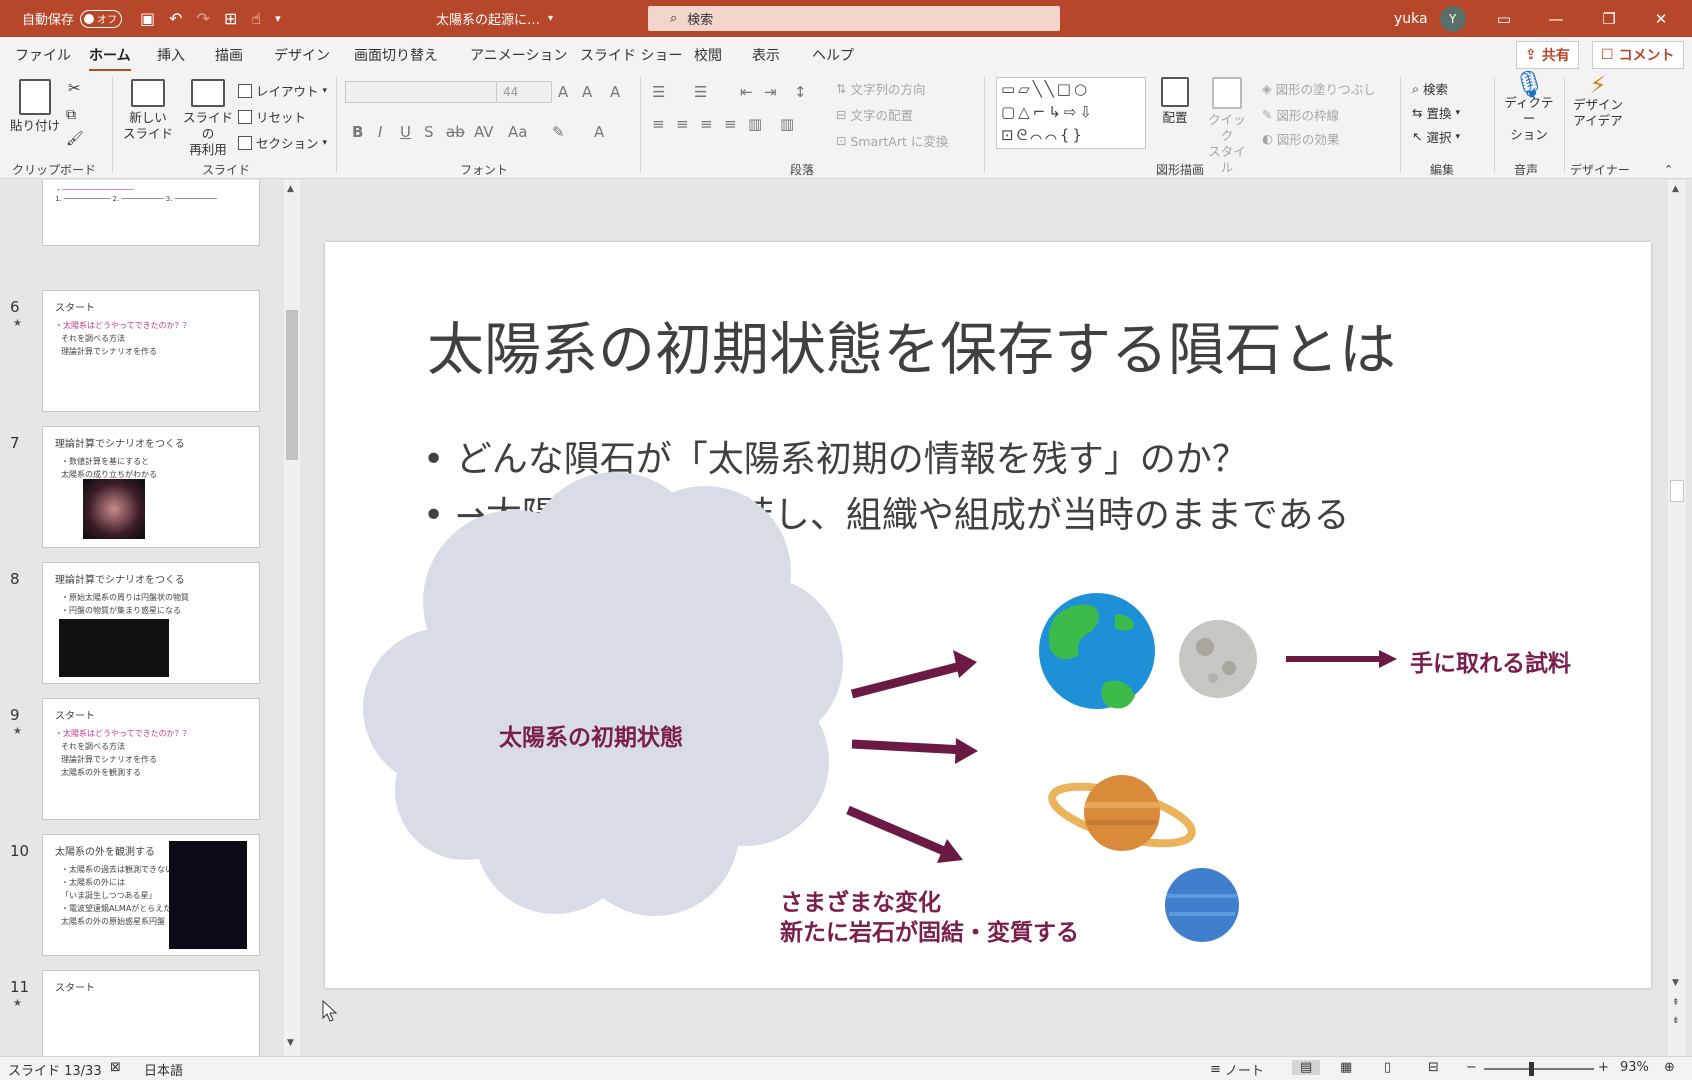 Image resolution: width=1692 pixels, height=1080 pixels. I want to click on thumbnails-scrollbar: ▲ ▼, so click(292, 618).